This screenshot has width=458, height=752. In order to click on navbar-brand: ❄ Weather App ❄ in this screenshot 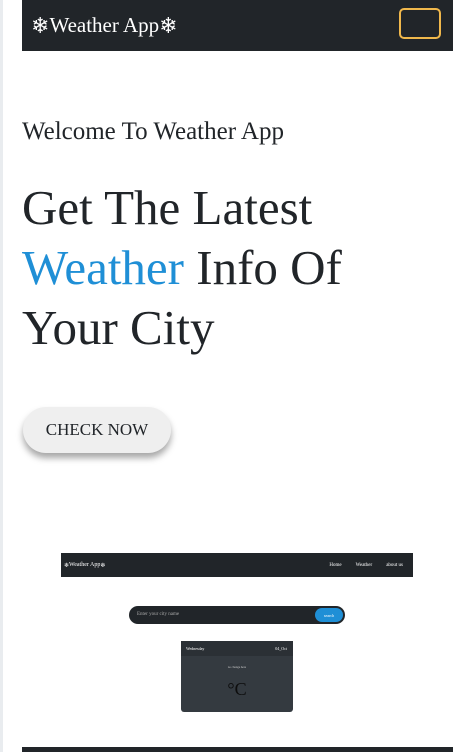, I will do `click(104, 25)`.